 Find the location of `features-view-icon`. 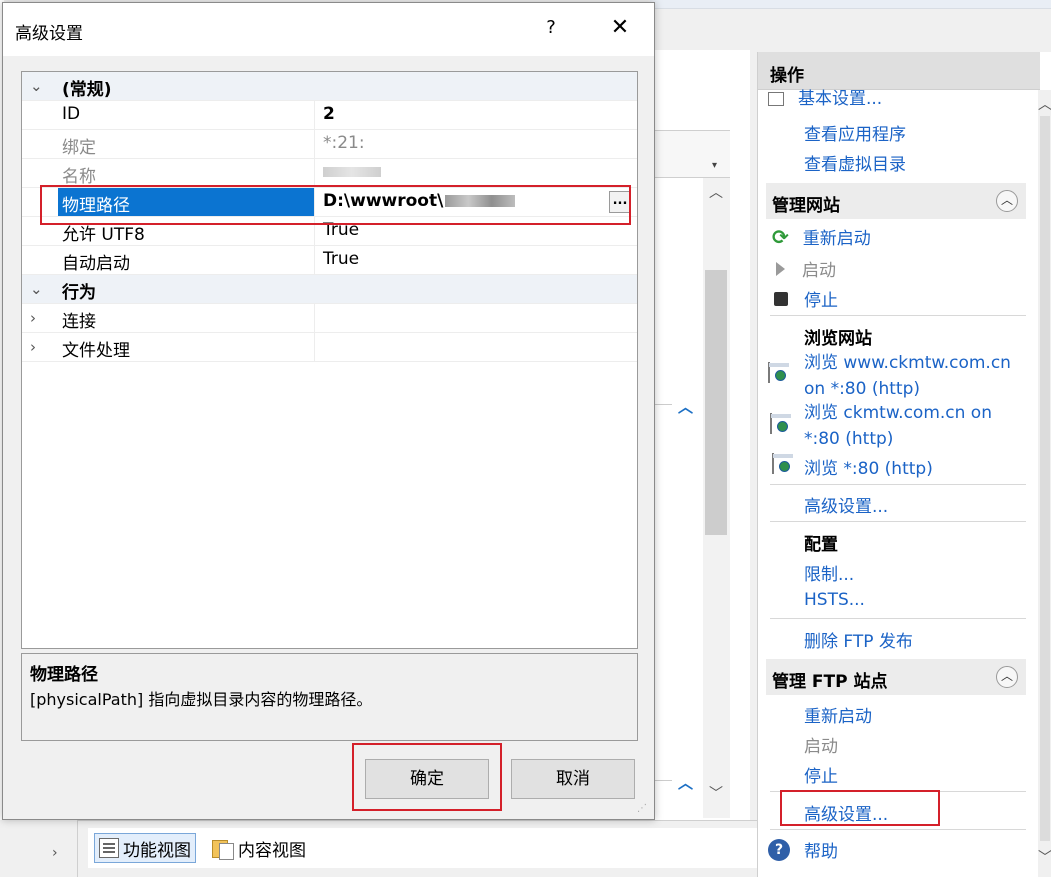

features-view-icon is located at coordinates (109, 848).